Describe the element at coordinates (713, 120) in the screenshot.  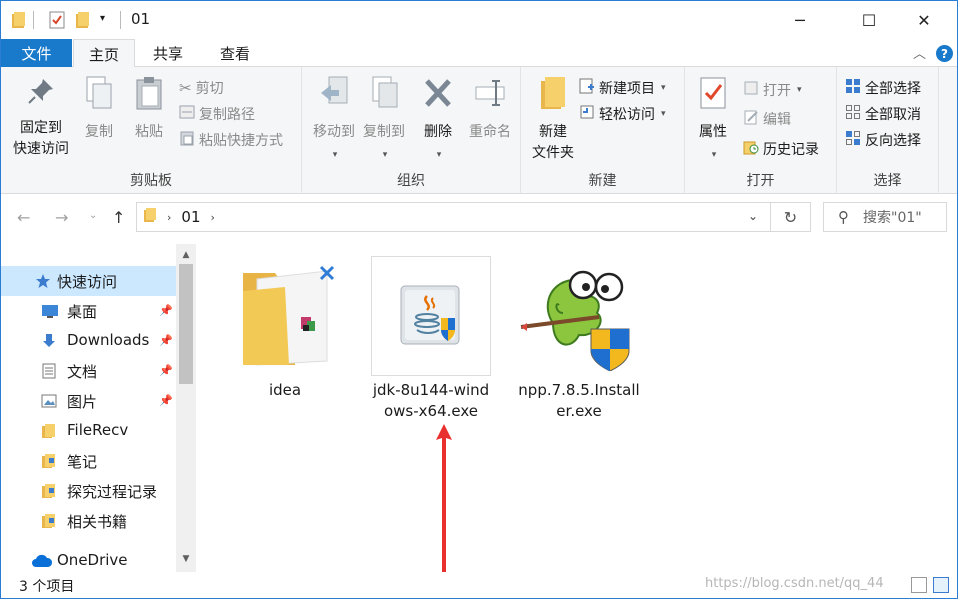
I see `properties-button: 属性 ▾` at that location.